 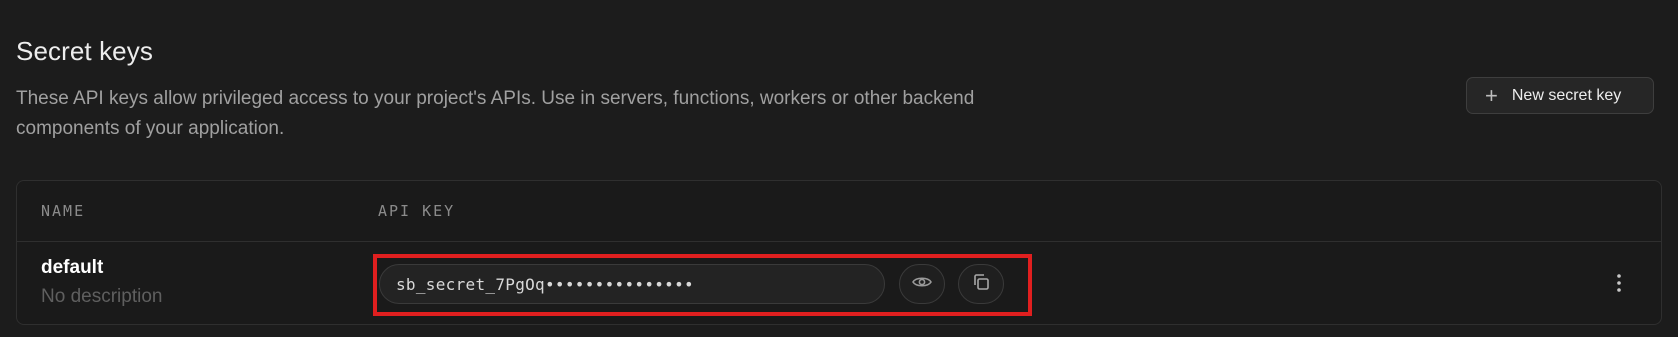 What do you see at coordinates (63, 211) in the screenshot?
I see `column-header-name: NAME` at bounding box center [63, 211].